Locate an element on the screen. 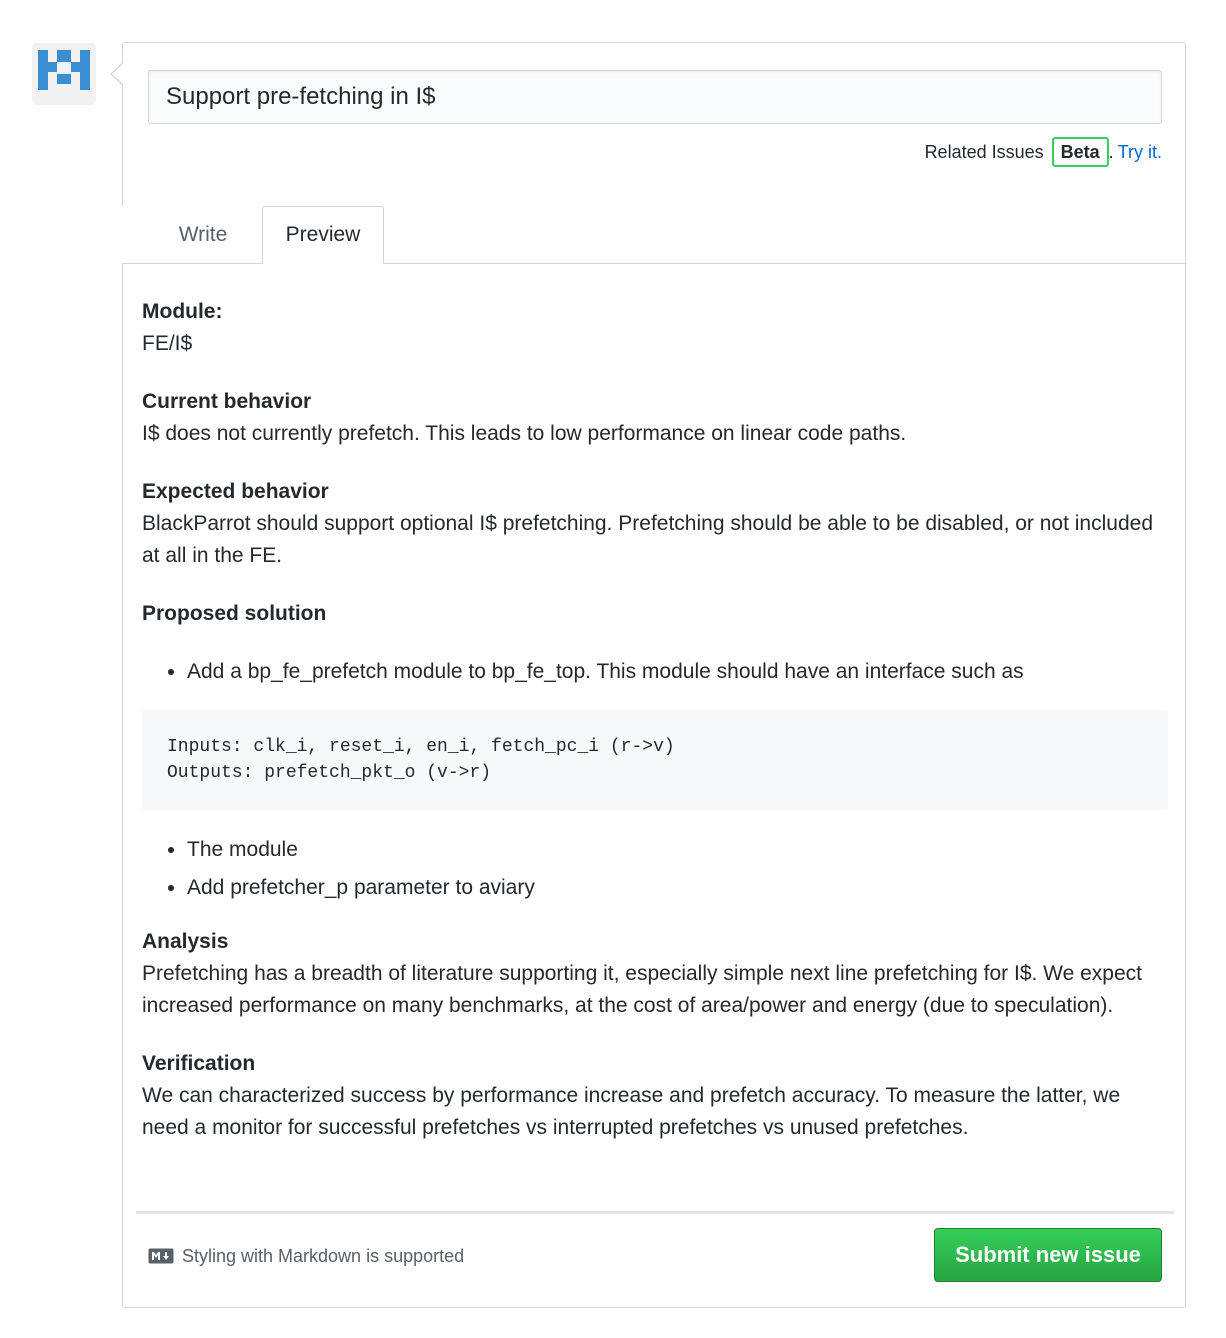  current-behavior-heading: Current behavior is located at coordinates (227, 401).